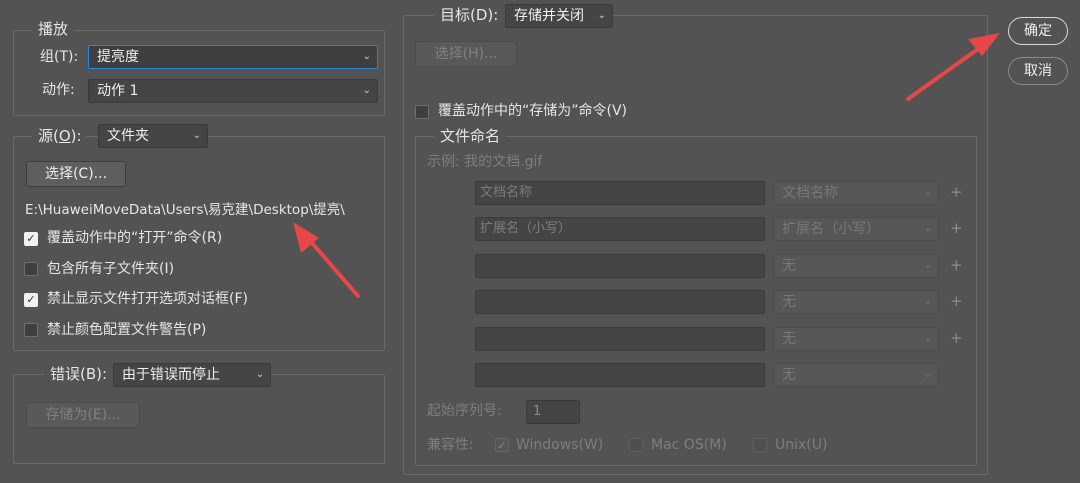  What do you see at coordinates (856, 375) in the screenshot?
I see `naming-select-6: 无 ⌄` at bounding box center [856, 375].